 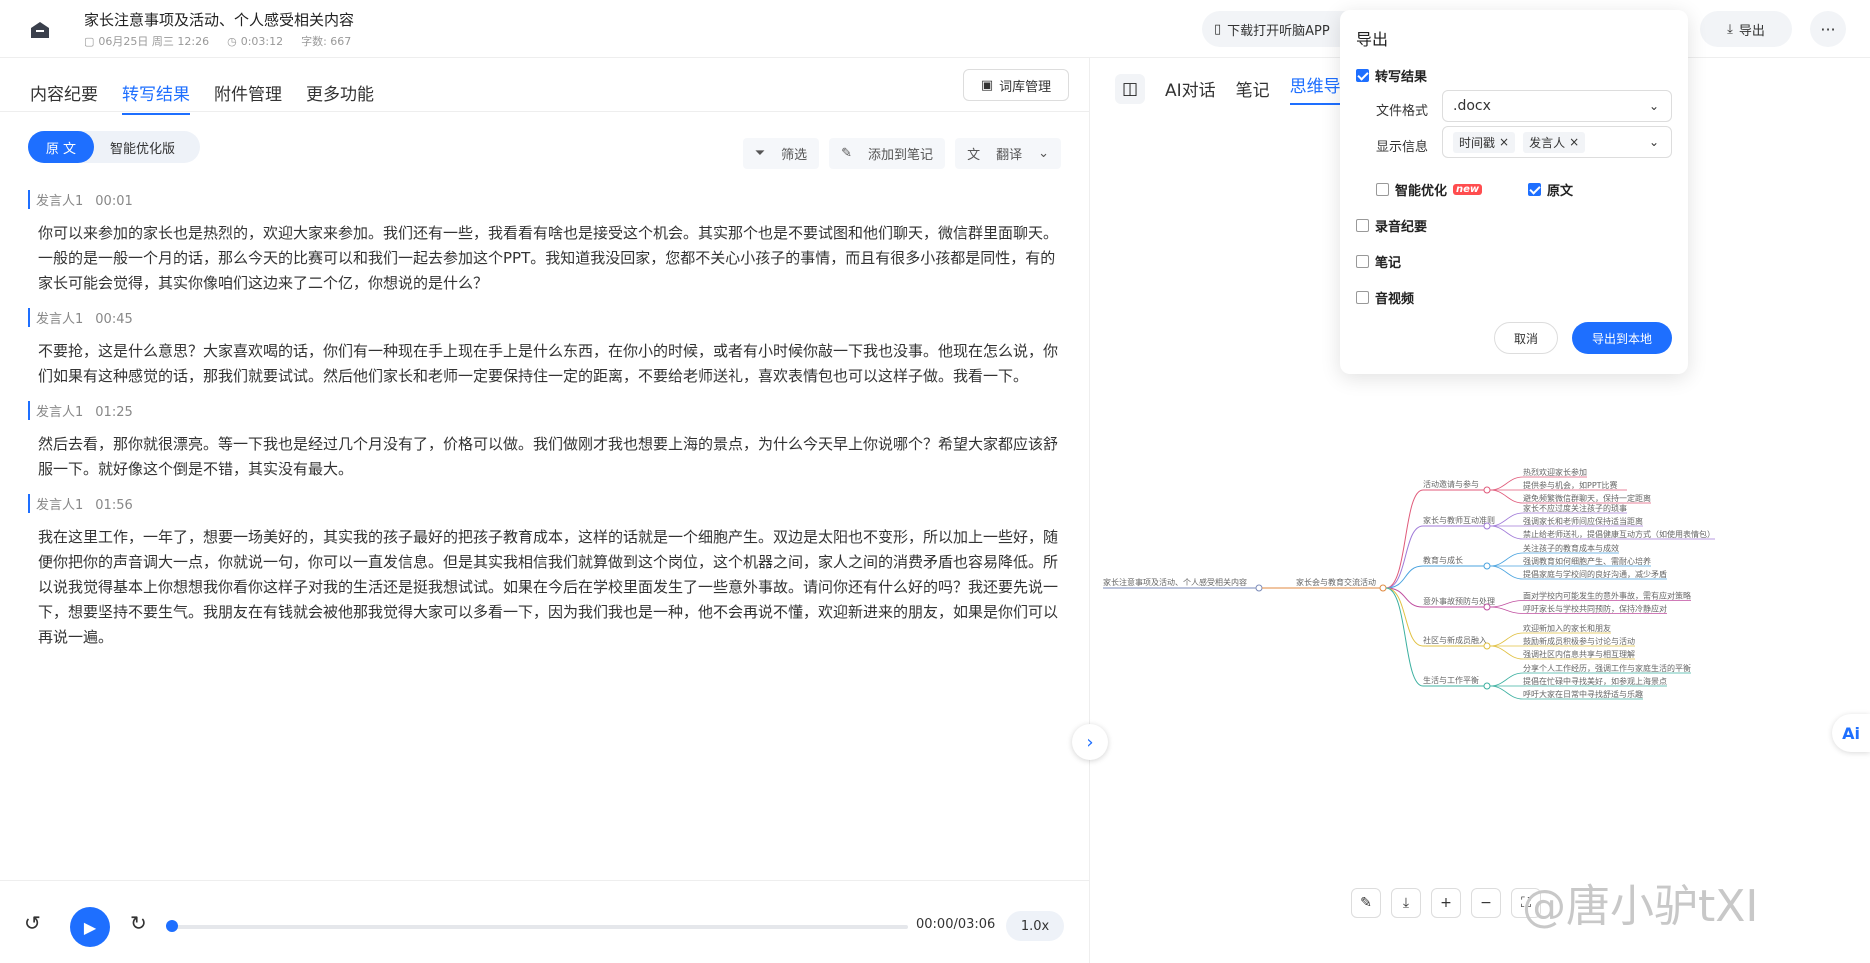 I want to click on playback-time: 00:00/03:06, so click(x=956, y=924).